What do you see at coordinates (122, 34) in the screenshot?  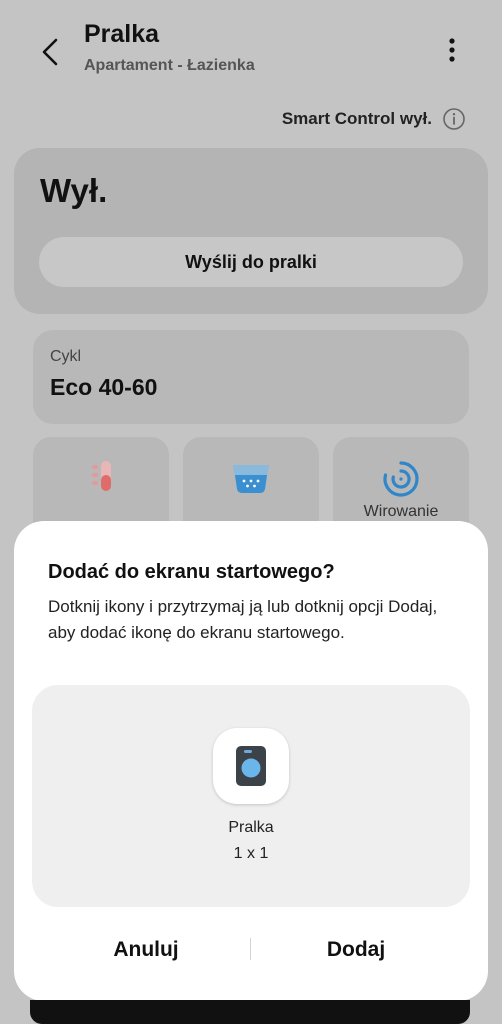 I see `page-title: Pralka` at bounding box center [122, 34].